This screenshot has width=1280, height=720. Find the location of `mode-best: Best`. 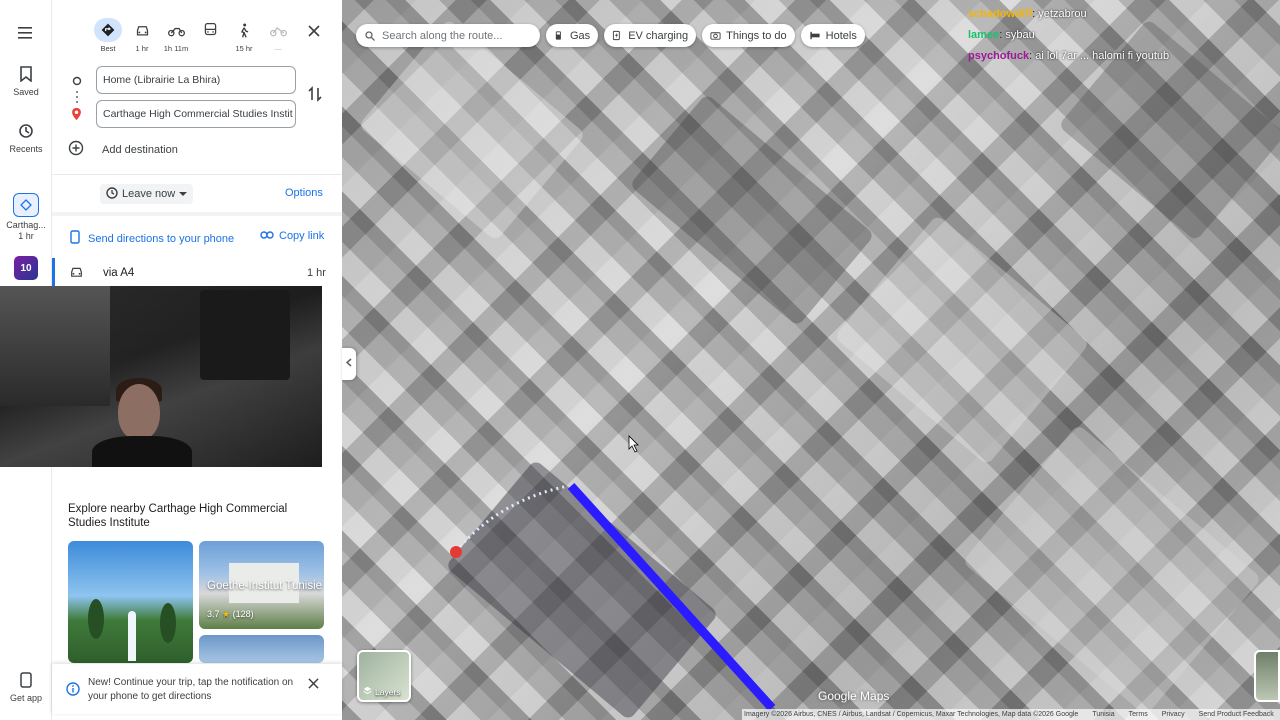

mode-best: Best is located at coordinates (108, 35).